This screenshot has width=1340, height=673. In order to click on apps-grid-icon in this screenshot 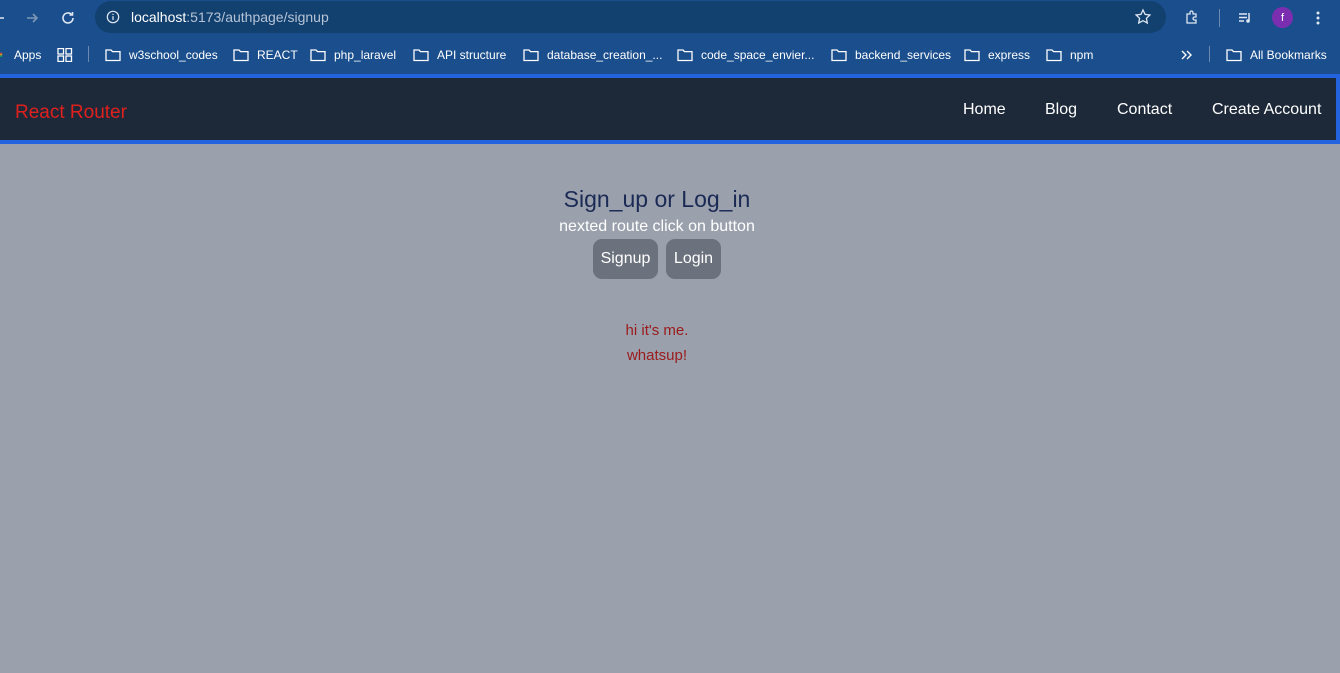, I will do `click(1, 54)`.